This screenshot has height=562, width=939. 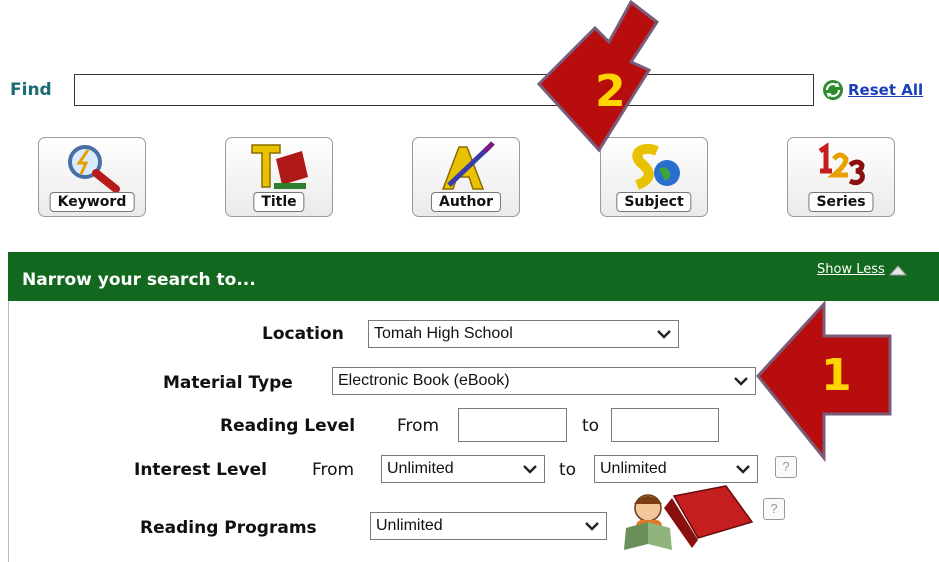 What do you see at coordinates (333, 470) in the screenshot?
I see `interest-level-from-label: From` at bounding box center [333, 470].